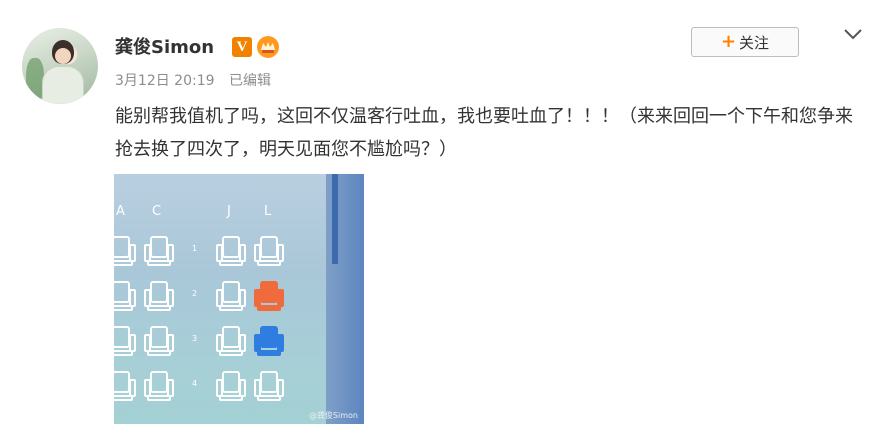 Image resolution: width=885 pixels, height=438 pixels. I want to click on seat-4c, so click(159, 386).